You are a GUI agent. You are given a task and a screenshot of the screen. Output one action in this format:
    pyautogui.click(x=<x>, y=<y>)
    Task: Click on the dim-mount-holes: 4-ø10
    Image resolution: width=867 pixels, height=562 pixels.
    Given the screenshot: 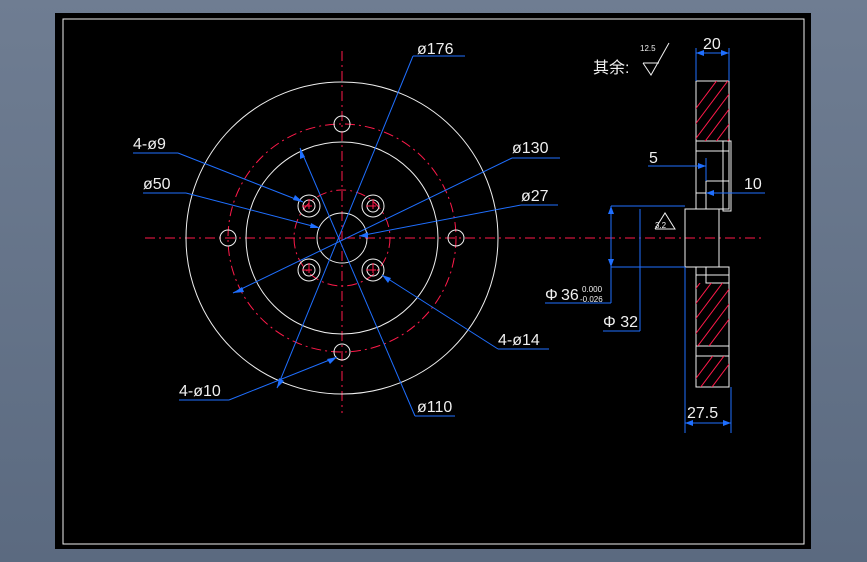 What is the action you would take?
    pyautogui.click(x=200, y=391)
    